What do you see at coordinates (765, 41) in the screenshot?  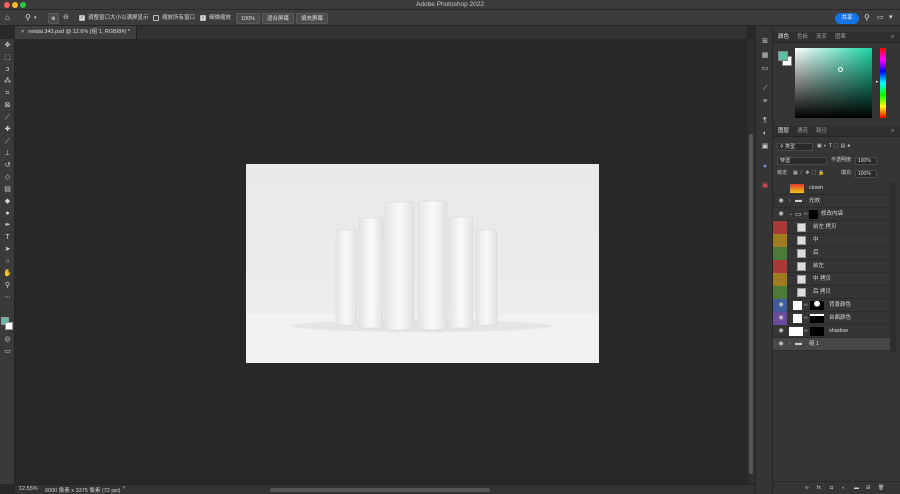 I see `history-icon: ⊞` at bounding box center [765, 41].